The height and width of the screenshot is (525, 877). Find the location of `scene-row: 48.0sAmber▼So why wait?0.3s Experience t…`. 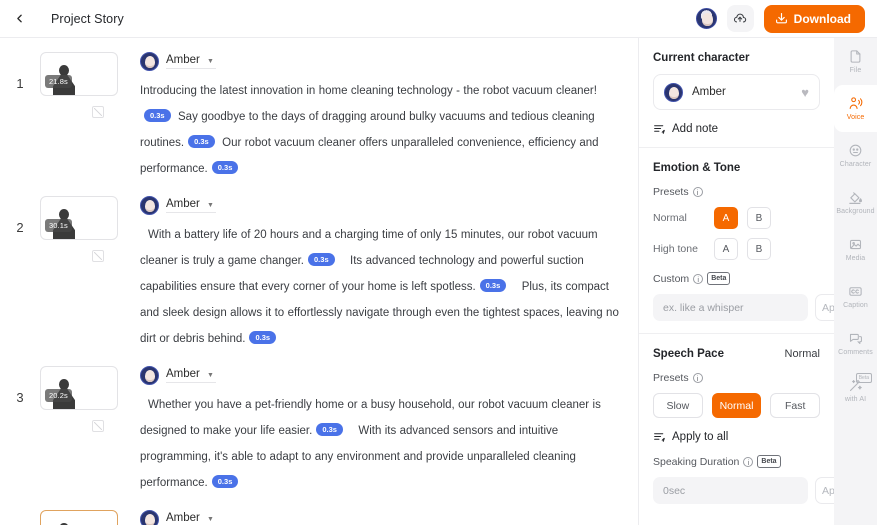

scene-row: 48.0sAmber▼So why wait?0.3s Experience t… is located at coordinates (319, 510).